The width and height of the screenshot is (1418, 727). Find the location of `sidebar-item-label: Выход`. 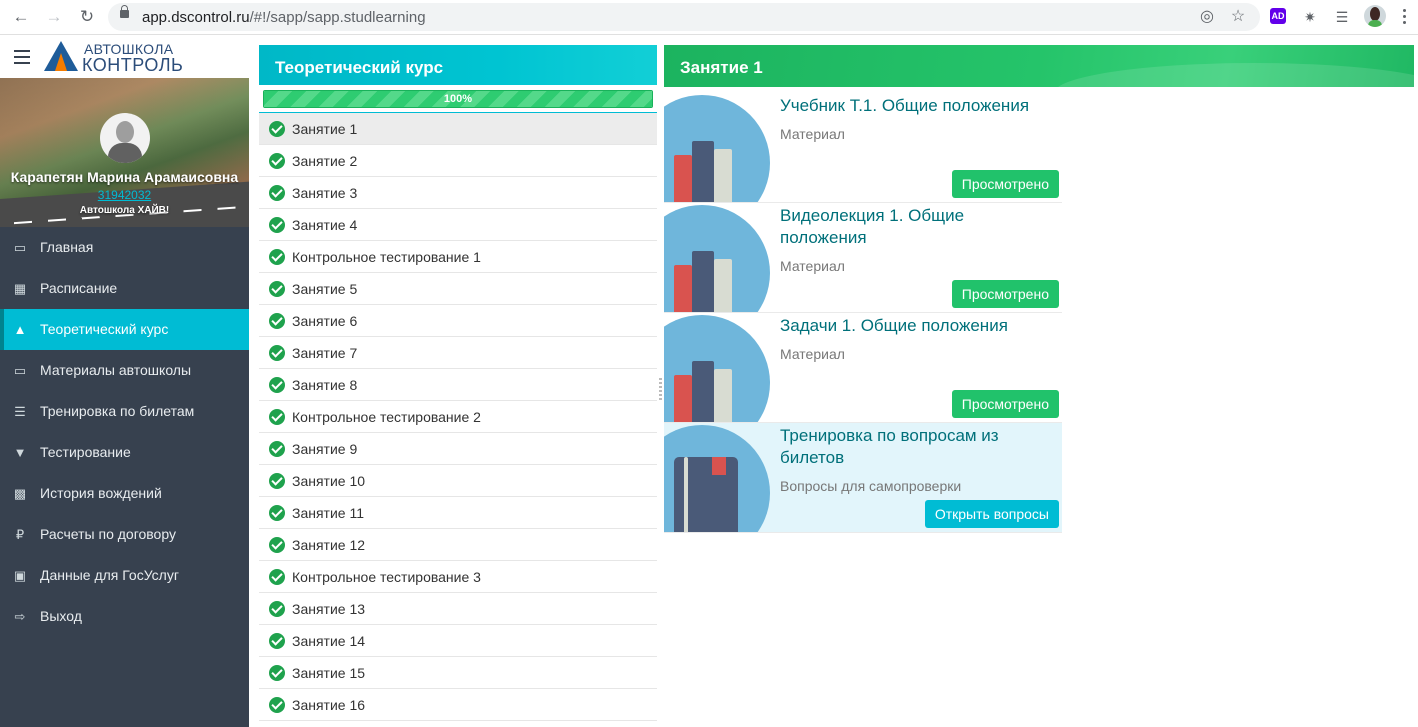

sidebar-item-label: Выход is located at coordinates (61, 616).